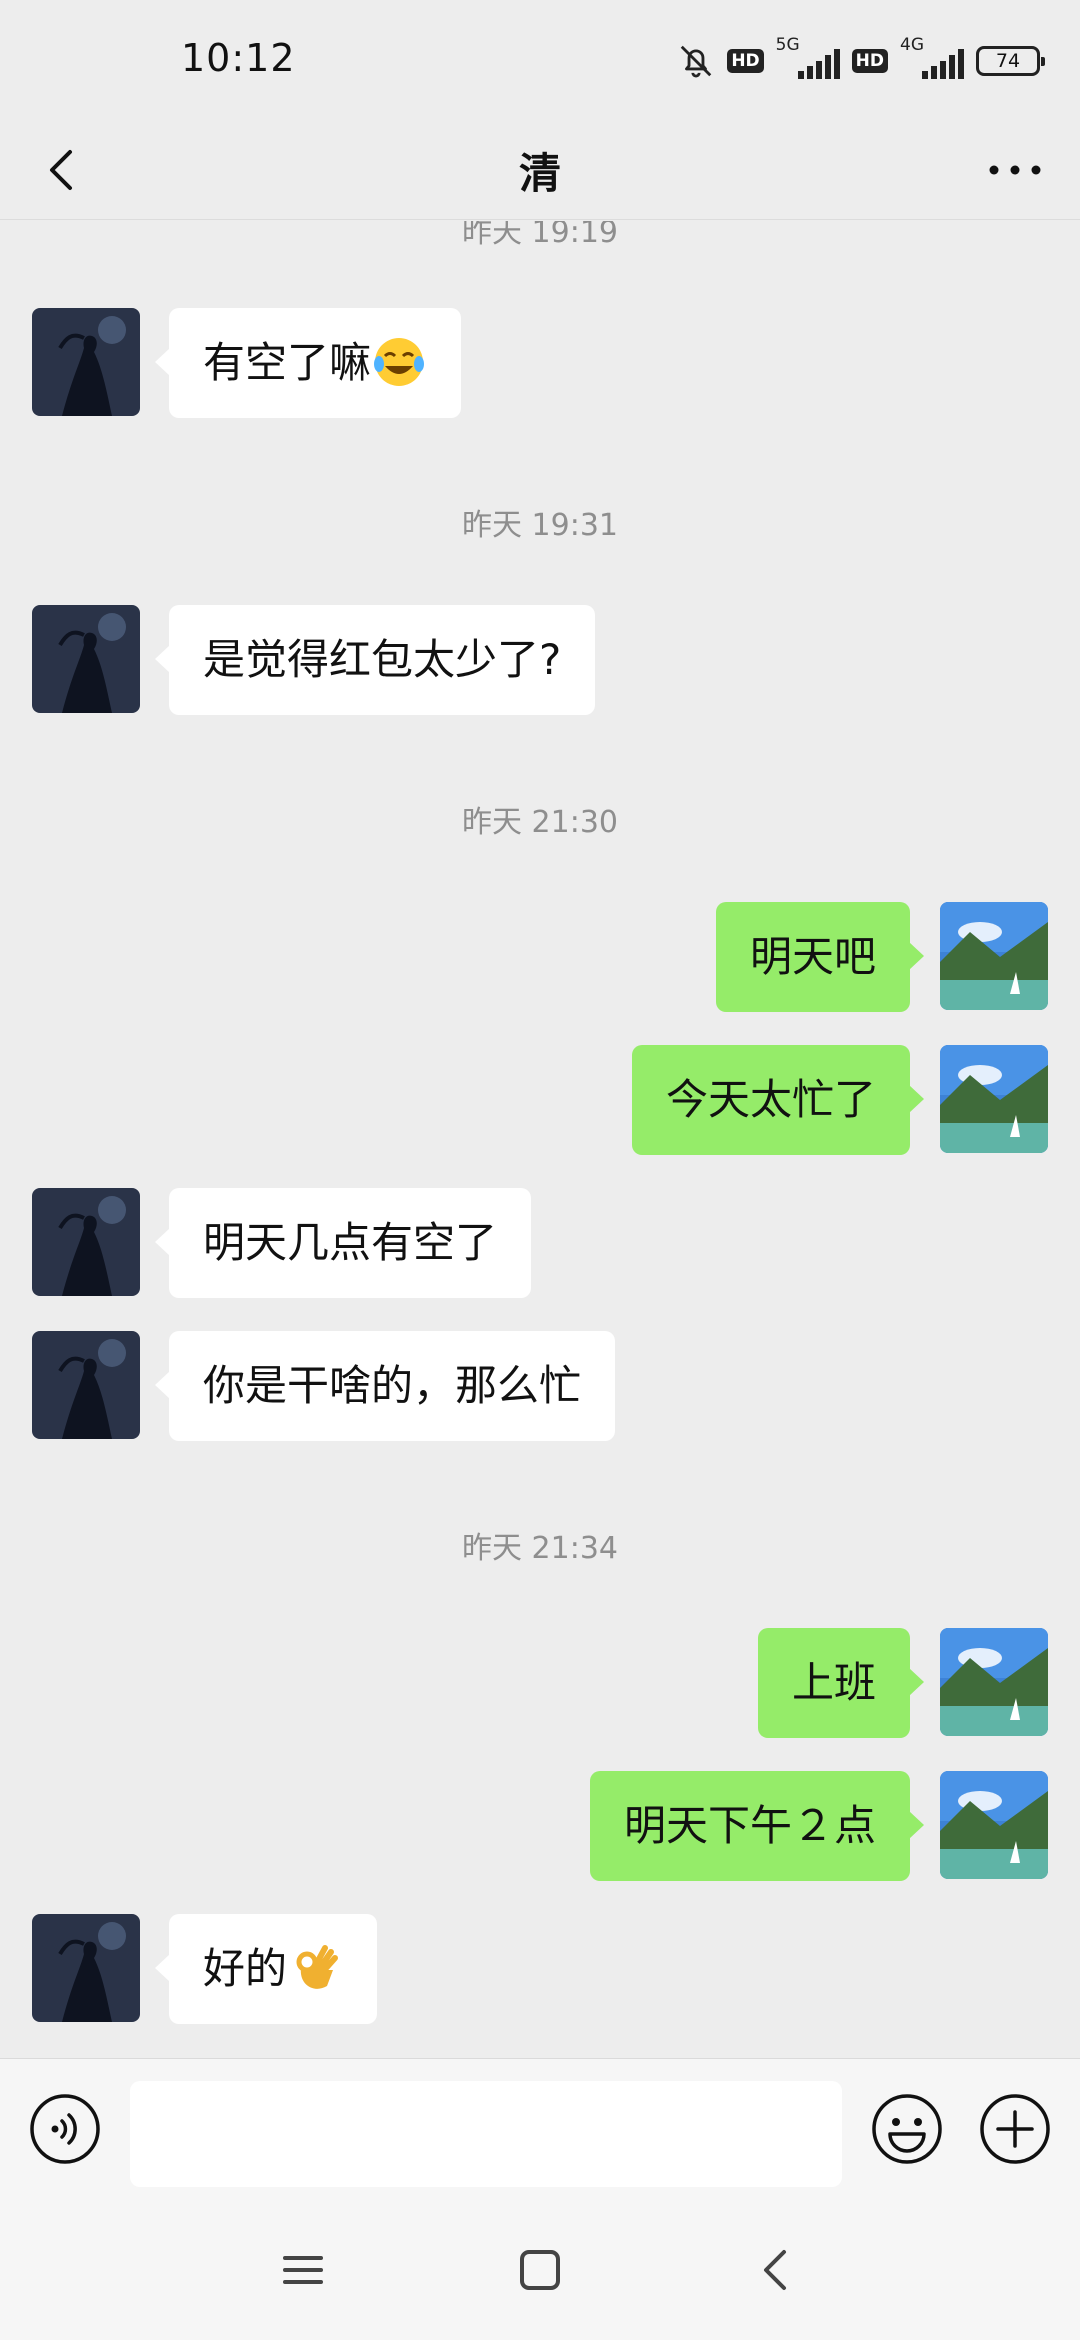 The image size is (1080, 2340). Describe the element at coordinates (382, 659) in the screenshot. I see `message-text: 是觉得红包太少了?` at that location.